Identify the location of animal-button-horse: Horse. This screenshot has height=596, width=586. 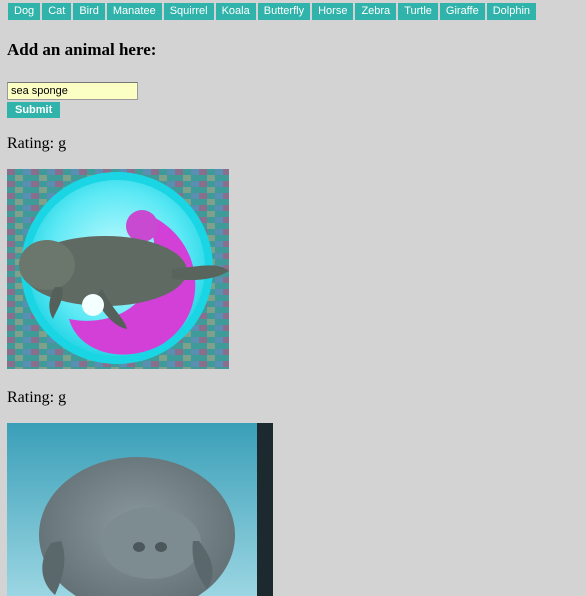
(333, 11).